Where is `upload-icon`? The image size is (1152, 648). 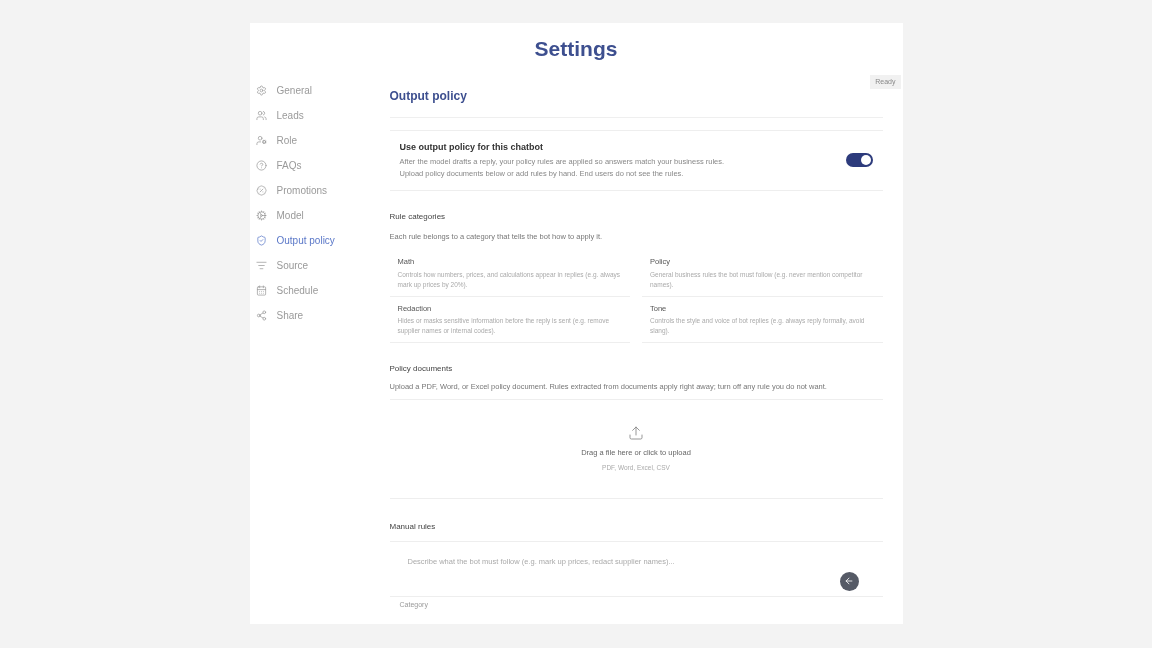
upload-icon is located at coordinates (636, 433).